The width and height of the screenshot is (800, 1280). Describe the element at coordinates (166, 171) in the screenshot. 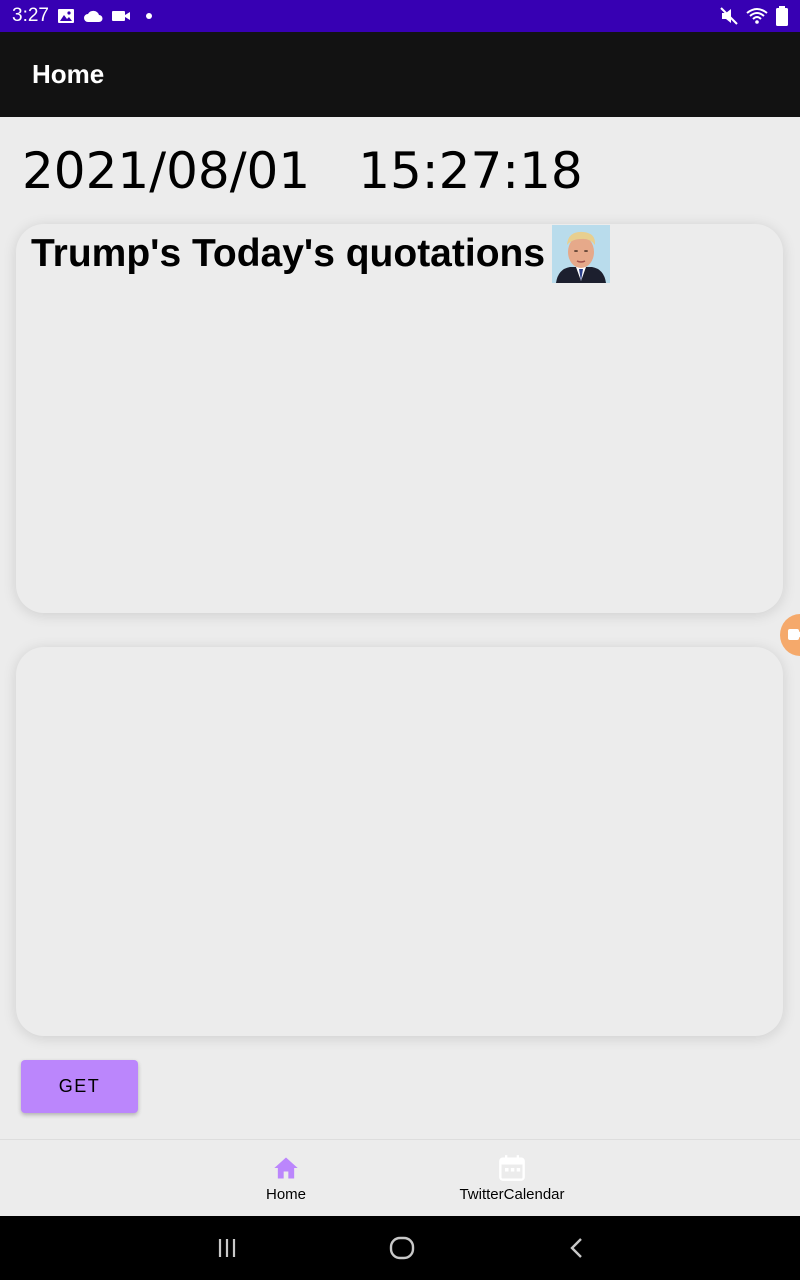

I see `date-text: 2021/08/01` at that location.